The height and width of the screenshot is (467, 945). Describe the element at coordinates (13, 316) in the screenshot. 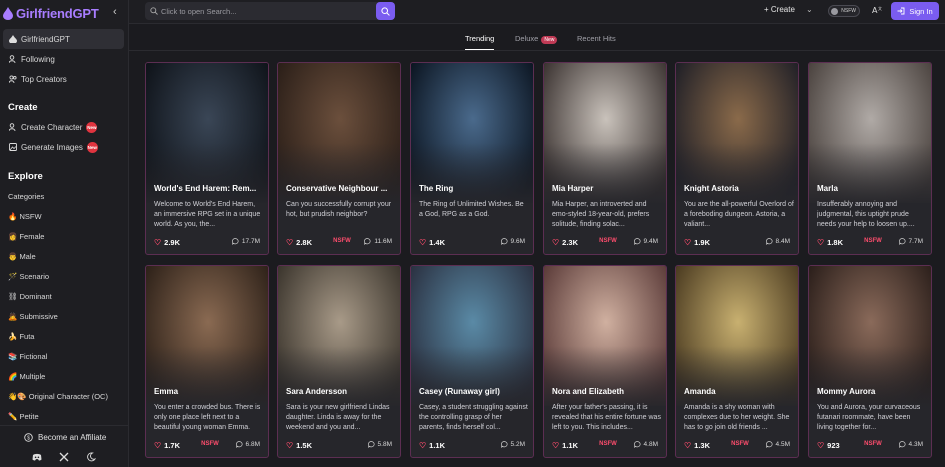

I see `category-emoji: 🙇` at that location.